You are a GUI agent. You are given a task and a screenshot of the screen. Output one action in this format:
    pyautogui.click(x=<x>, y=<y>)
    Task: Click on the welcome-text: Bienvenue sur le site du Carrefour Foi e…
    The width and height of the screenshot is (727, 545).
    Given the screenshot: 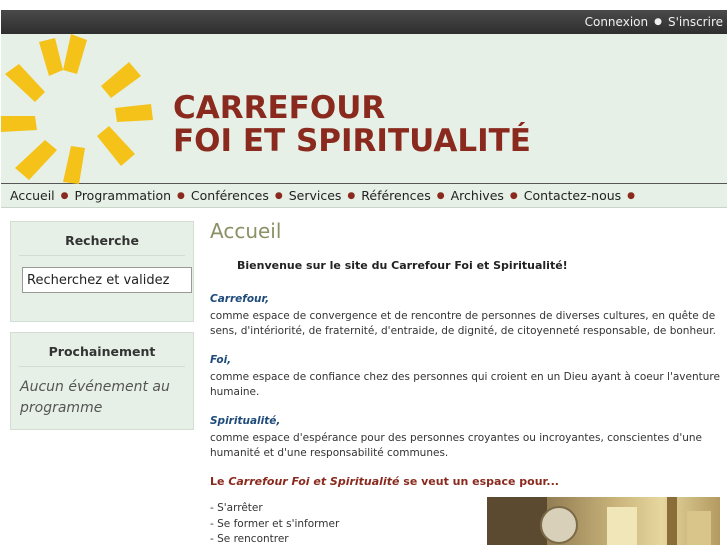 What is the action you would take?
    pyautogui.click(x=402, y=265)
    